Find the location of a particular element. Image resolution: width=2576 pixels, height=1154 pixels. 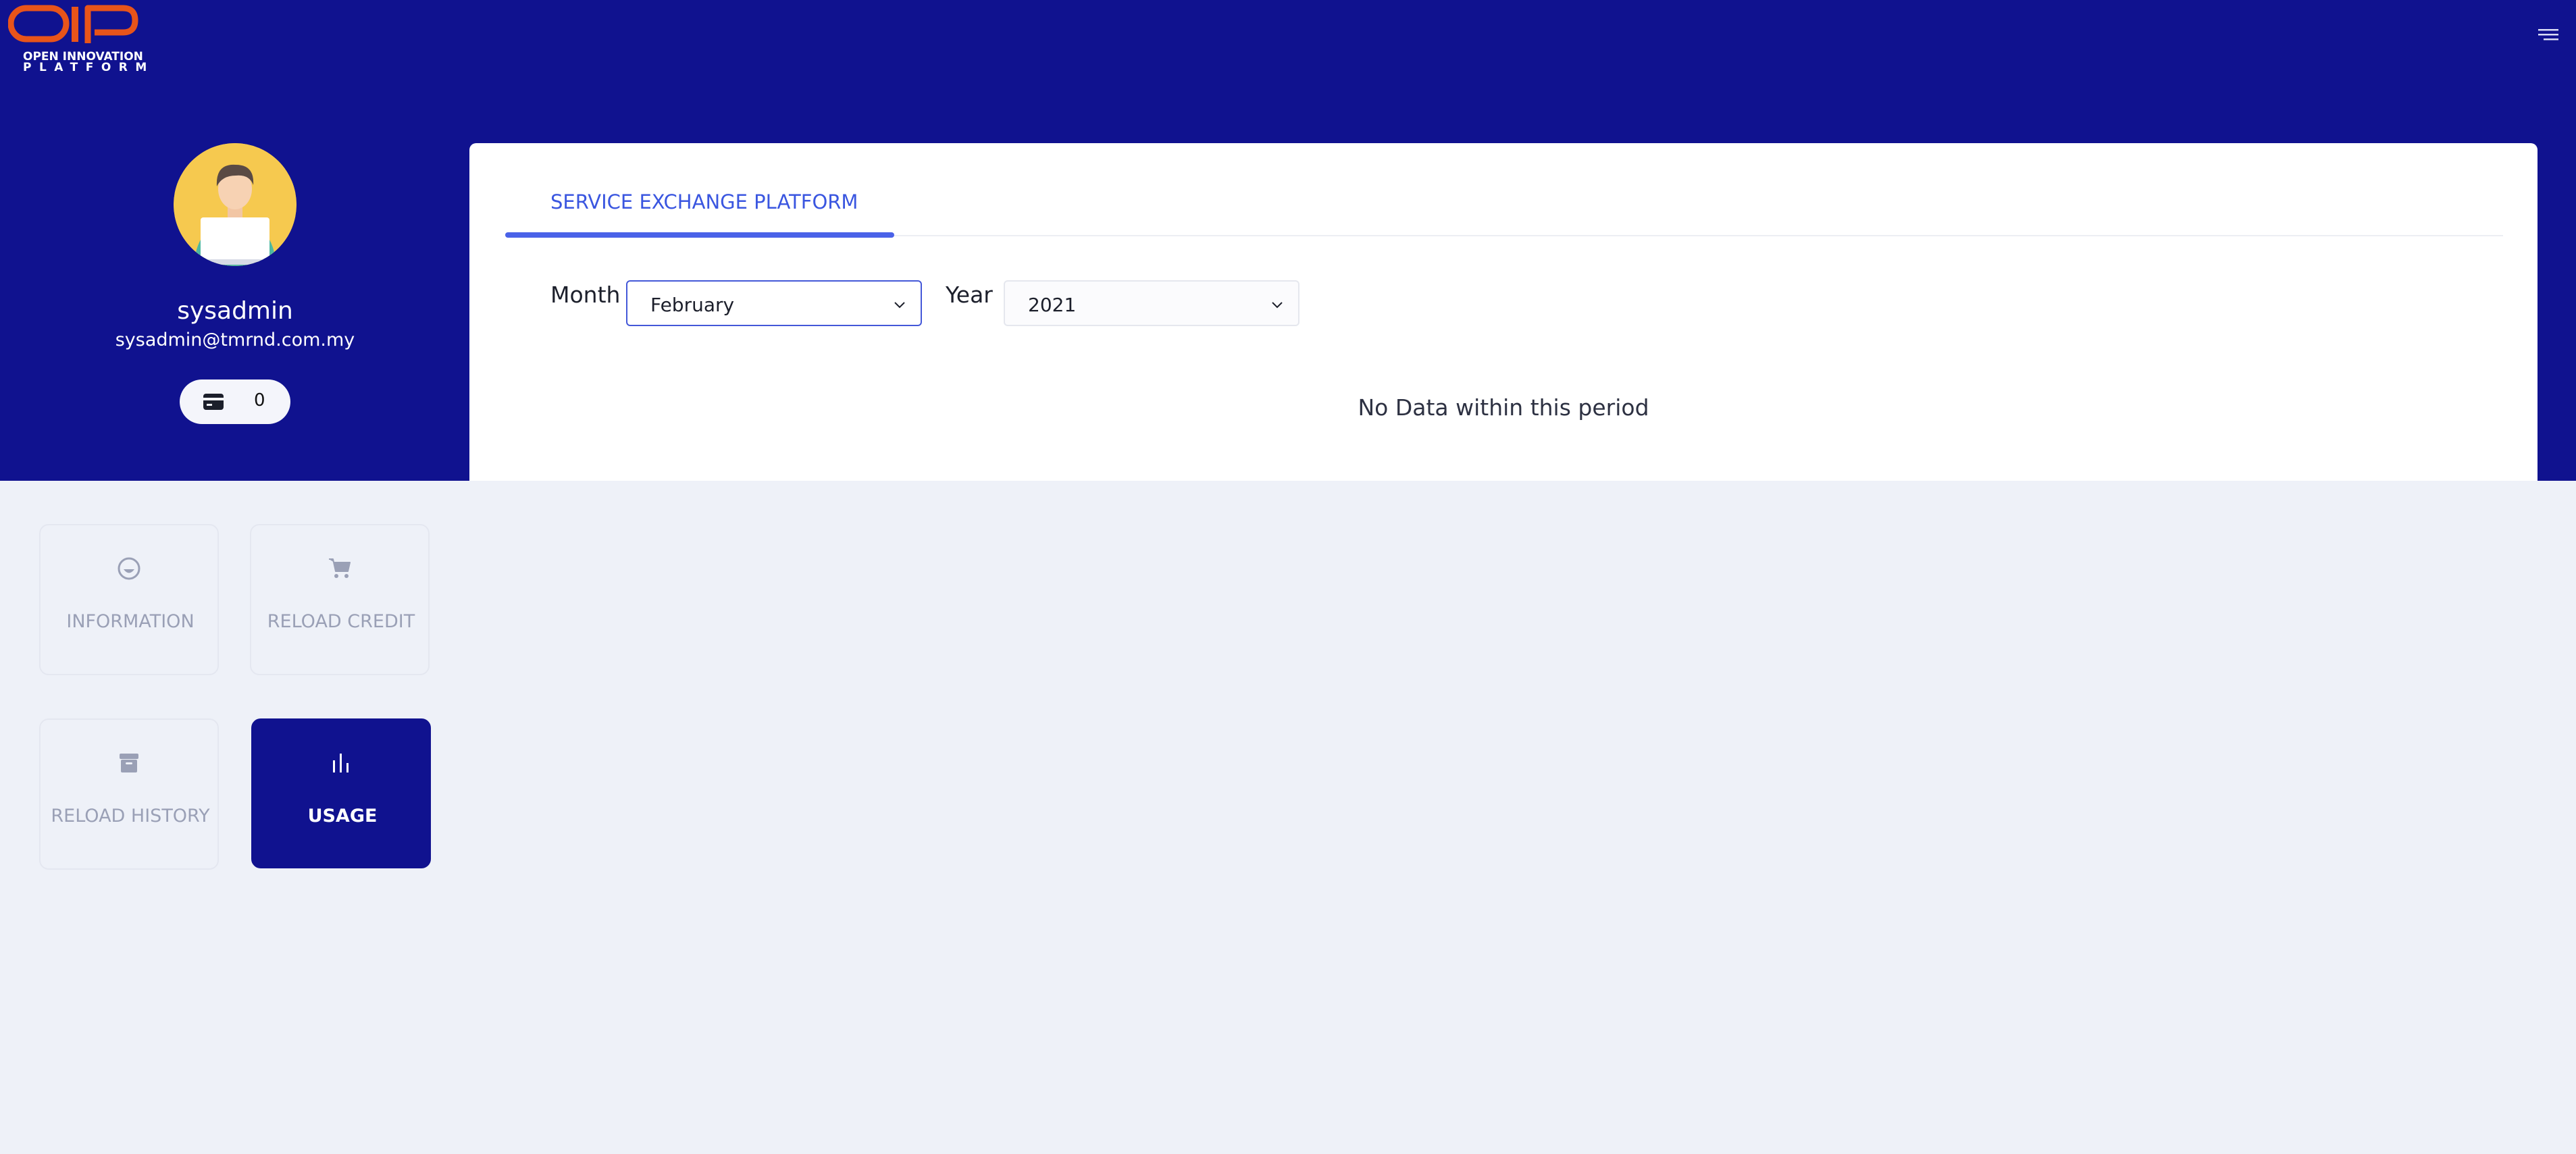

credit-balance-badge: 0 is located at coordinates (235, 401).